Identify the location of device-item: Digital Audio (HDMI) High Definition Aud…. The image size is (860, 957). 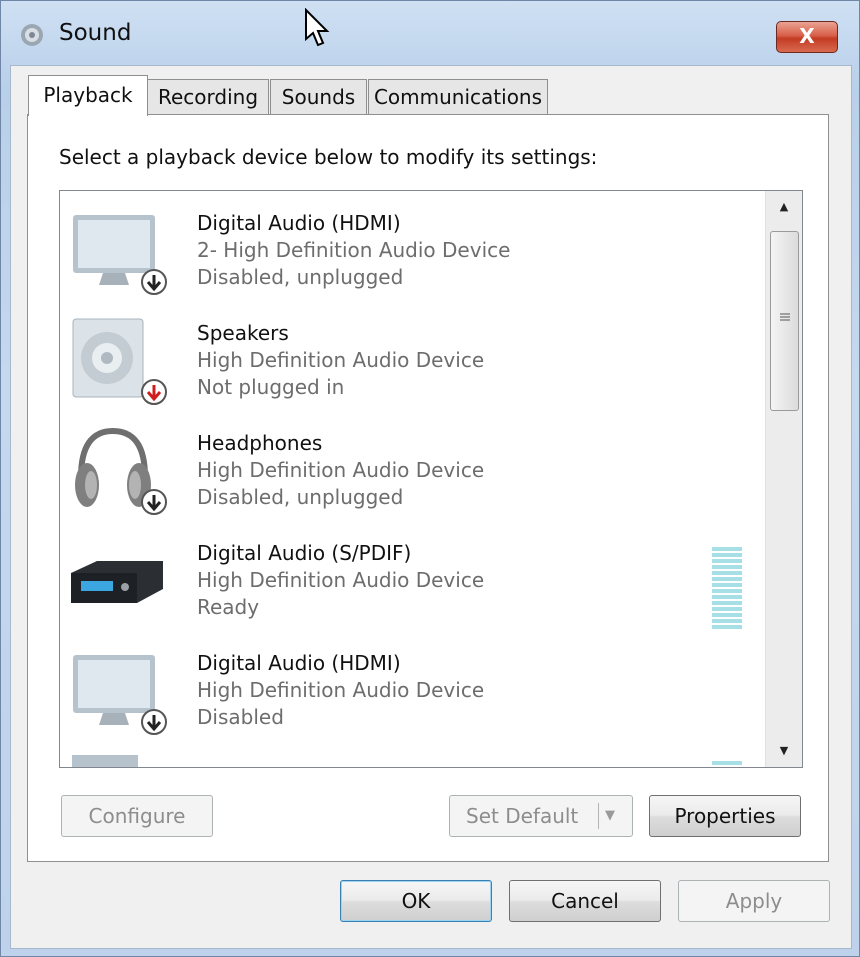
(410, 686).